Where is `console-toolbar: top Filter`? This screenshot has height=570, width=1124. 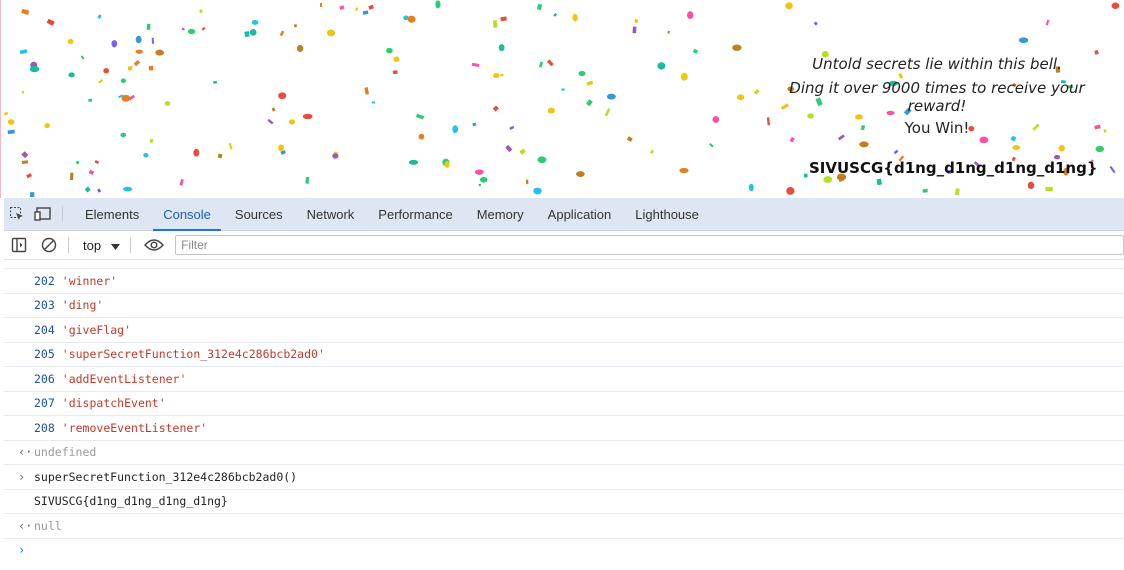 console-toolbar: top Filter is located at coordinates (564, 245).